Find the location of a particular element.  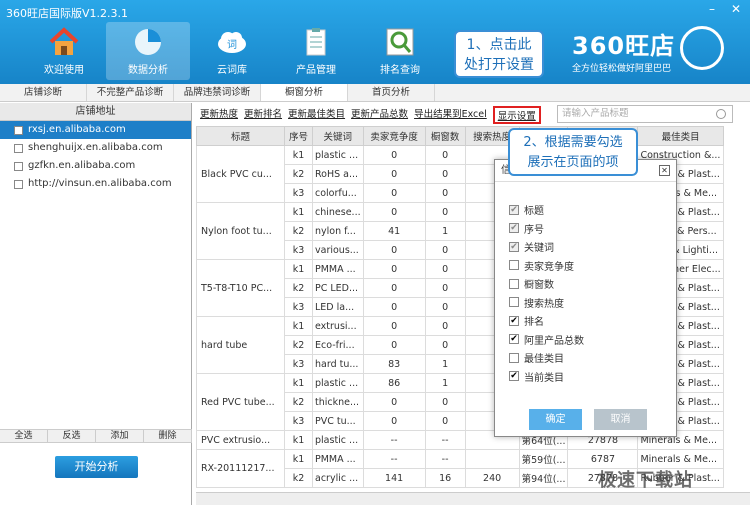

option-5: 搜索热度 is located at coordinates (536, 302).